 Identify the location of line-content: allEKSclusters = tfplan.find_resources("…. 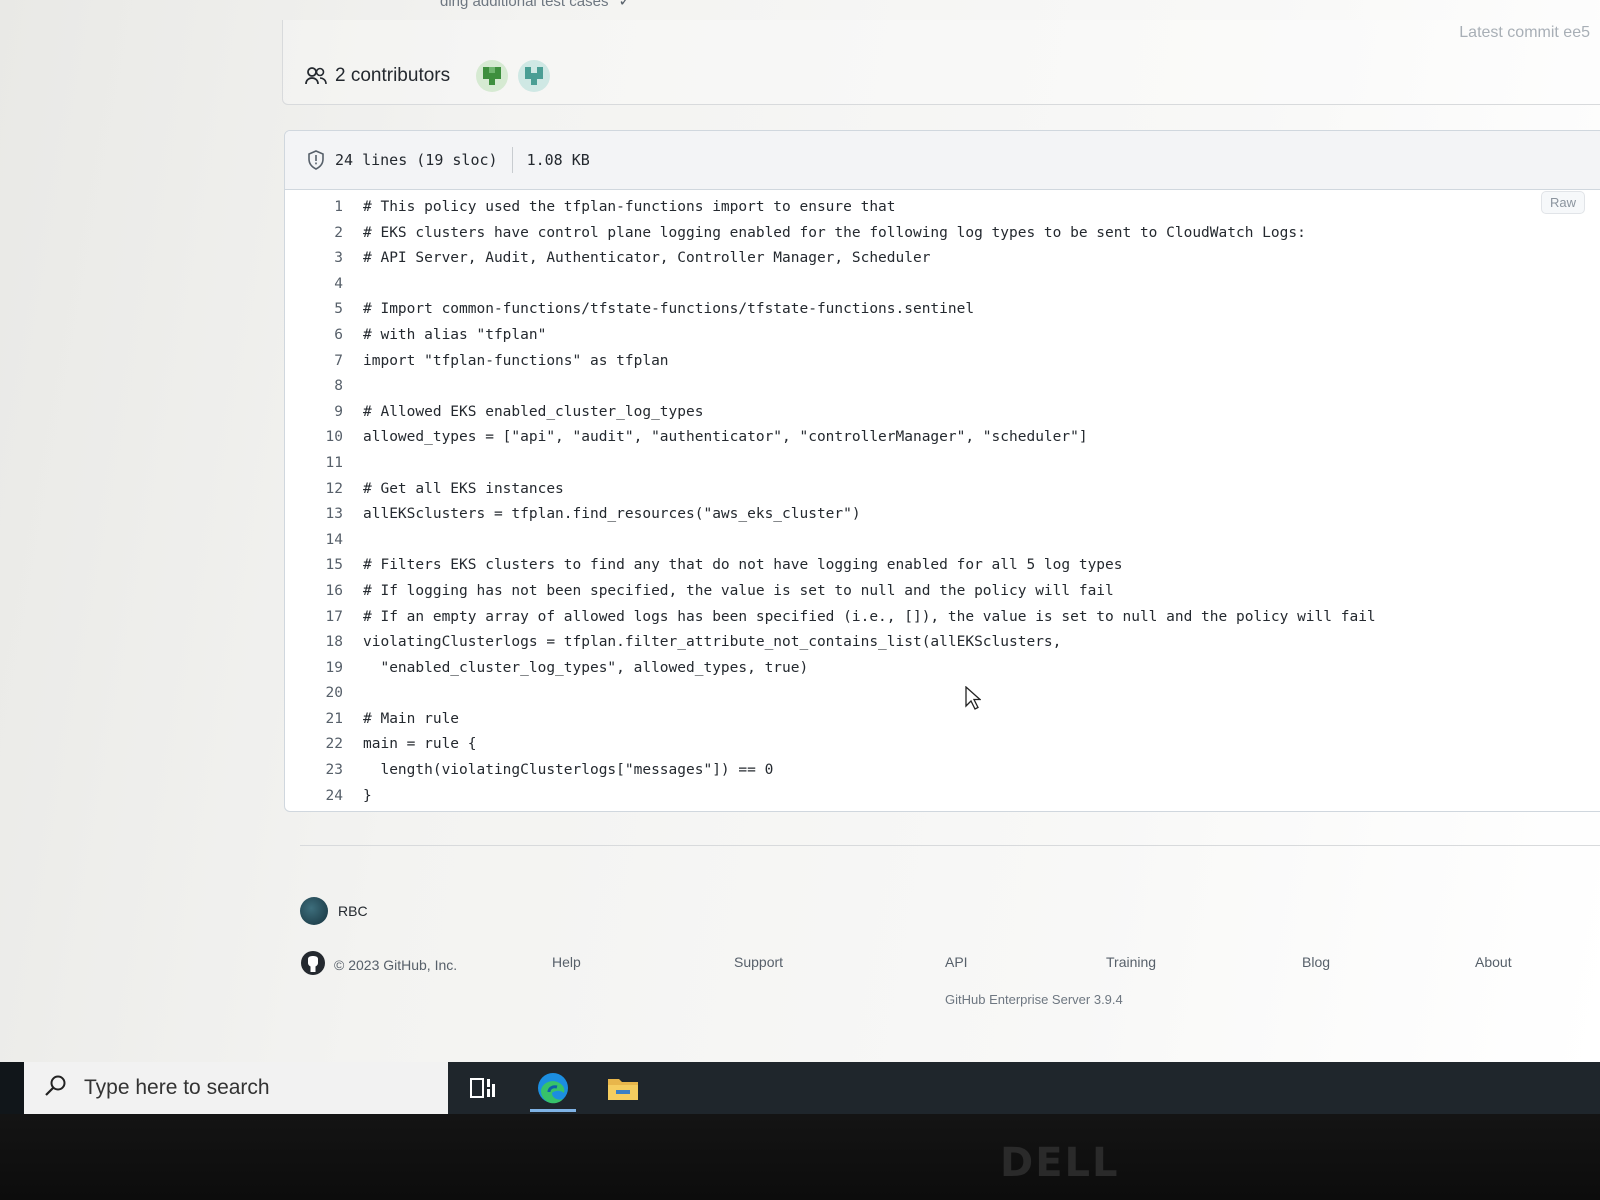
(612, 514).